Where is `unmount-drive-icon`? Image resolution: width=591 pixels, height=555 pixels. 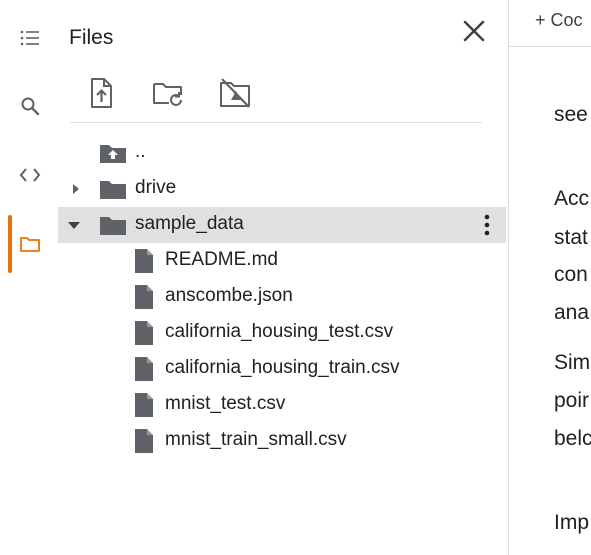 unmount-drive-icon is located at coordinates (235, 93).